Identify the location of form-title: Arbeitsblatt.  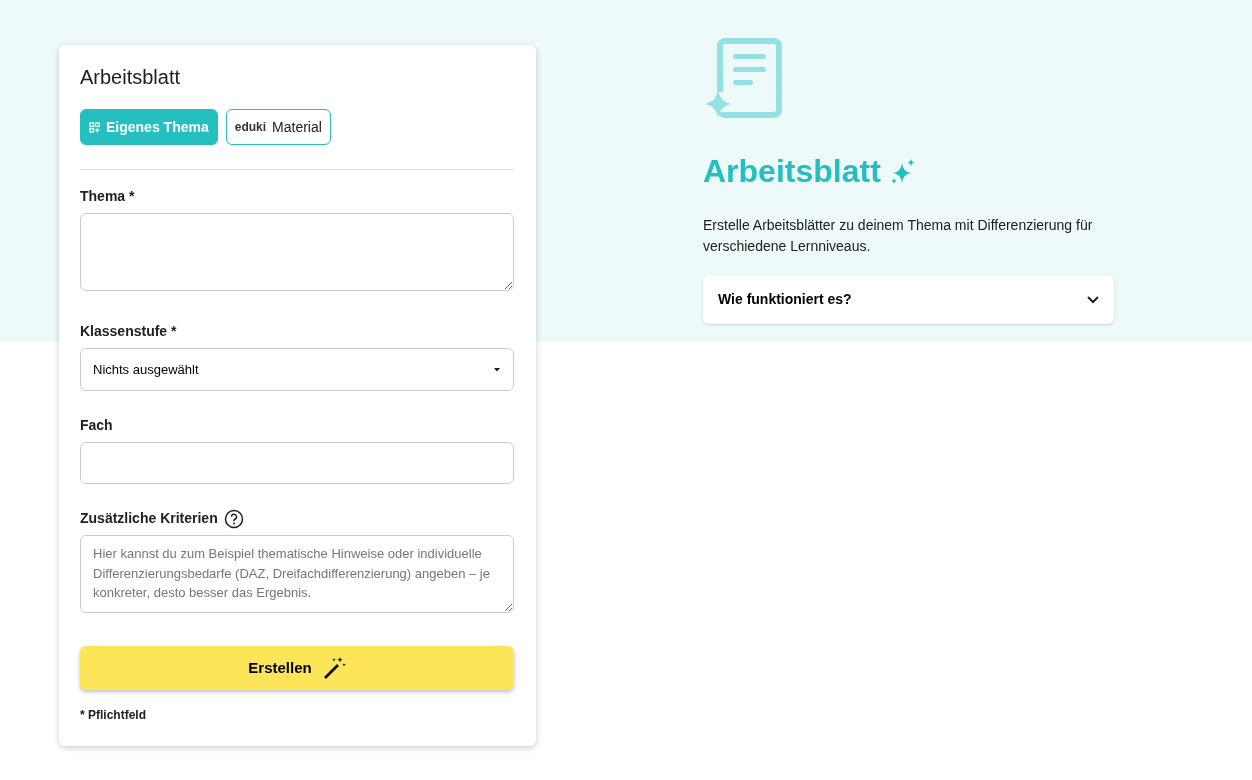
(131, 77).